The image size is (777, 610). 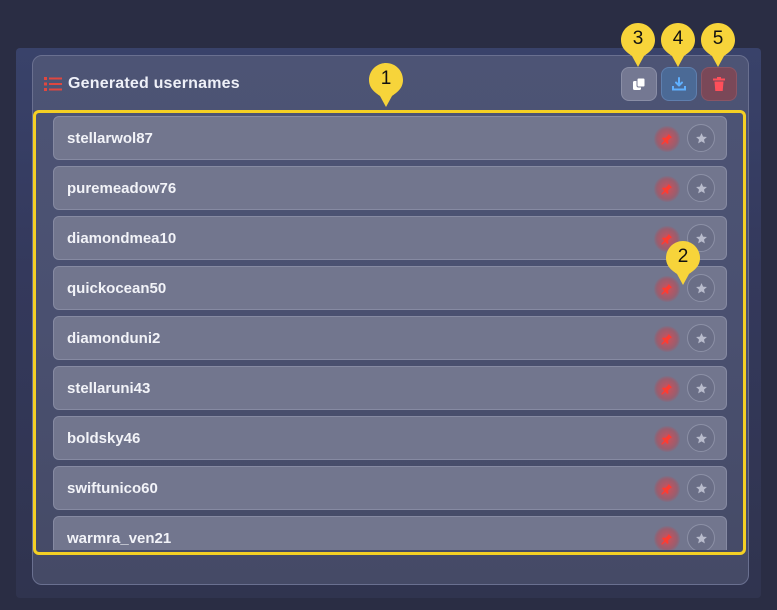 What do you see at coordinates (117, 288) in the screenshot?
I see `username-label: quickocean50` at bounding box center [117, 288].